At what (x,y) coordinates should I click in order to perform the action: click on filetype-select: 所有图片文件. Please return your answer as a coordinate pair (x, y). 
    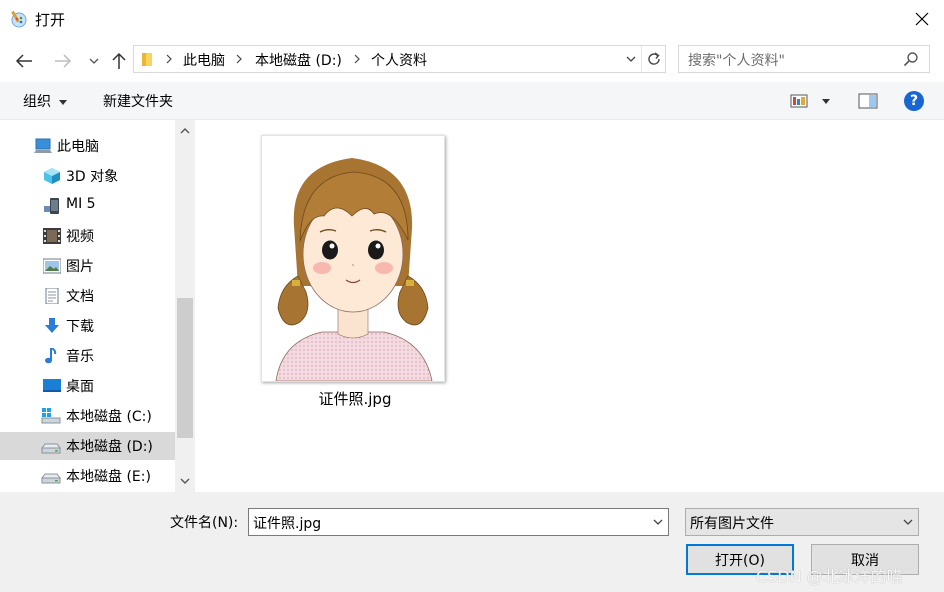
    Looking at the image, I should click on (802, 522).